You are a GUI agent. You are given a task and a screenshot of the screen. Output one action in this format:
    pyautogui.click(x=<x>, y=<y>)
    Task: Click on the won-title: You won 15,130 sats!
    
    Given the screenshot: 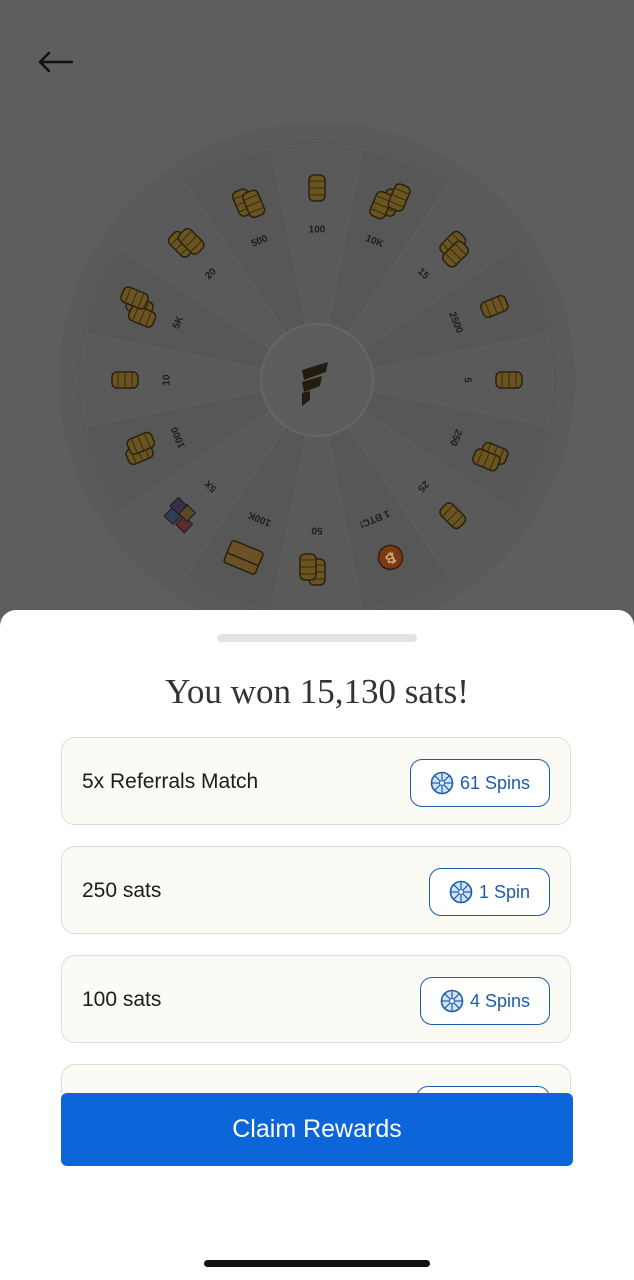 What is the action you would take?
    pyautogui.click(x=317, y=691)
    